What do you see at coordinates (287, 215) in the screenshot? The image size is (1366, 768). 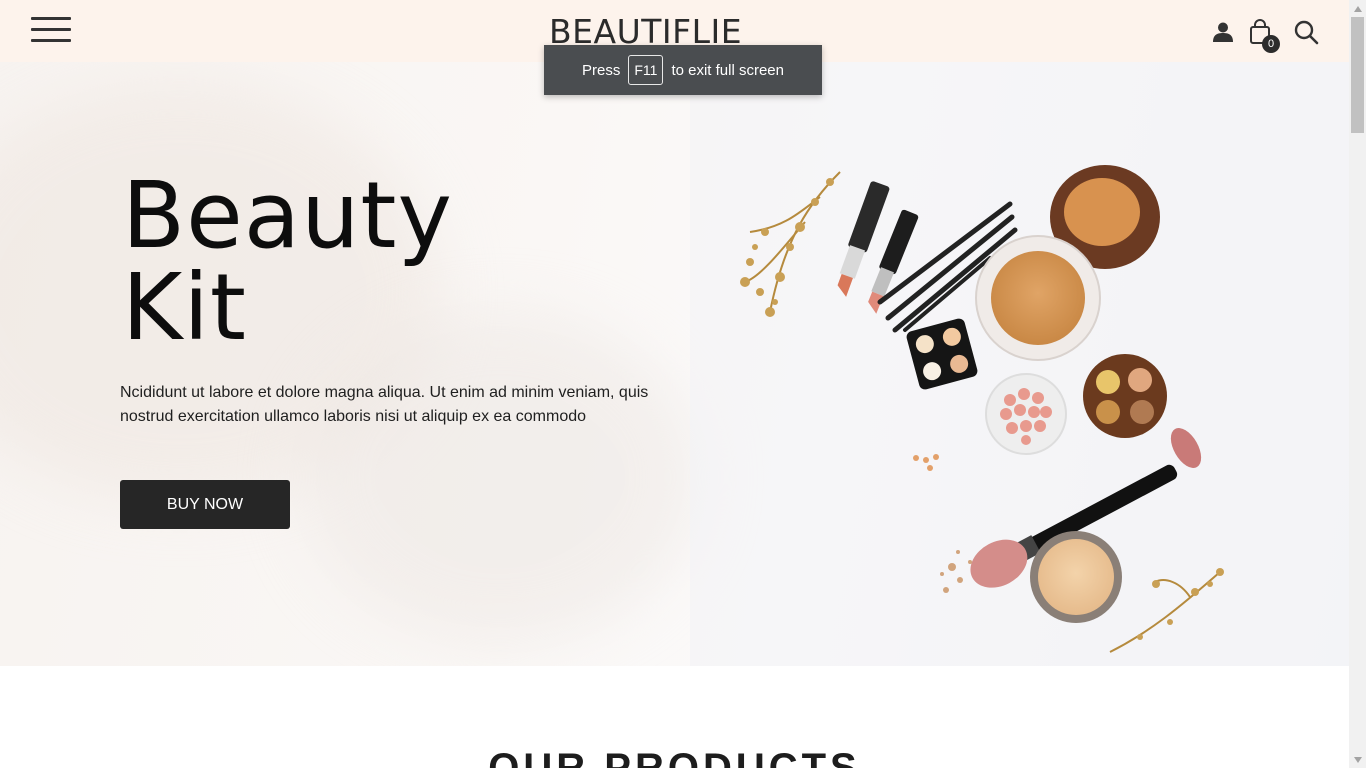 I see `hero-title-line-1: Beauty` at bounding box center [287, 215].